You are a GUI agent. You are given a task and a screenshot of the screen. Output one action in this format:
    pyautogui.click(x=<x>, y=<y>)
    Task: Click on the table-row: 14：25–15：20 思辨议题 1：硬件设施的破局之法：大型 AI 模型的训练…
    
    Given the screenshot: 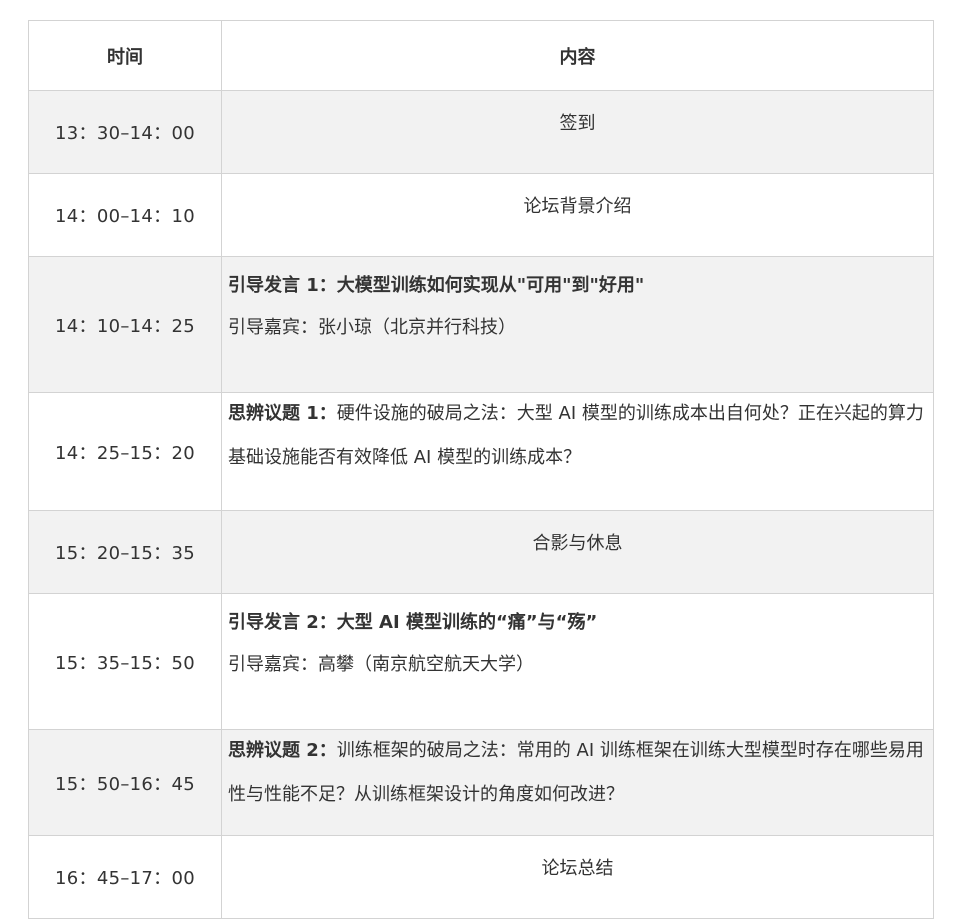 What is the action you would take?
    pyautogui.click(x=481, y=451)
    